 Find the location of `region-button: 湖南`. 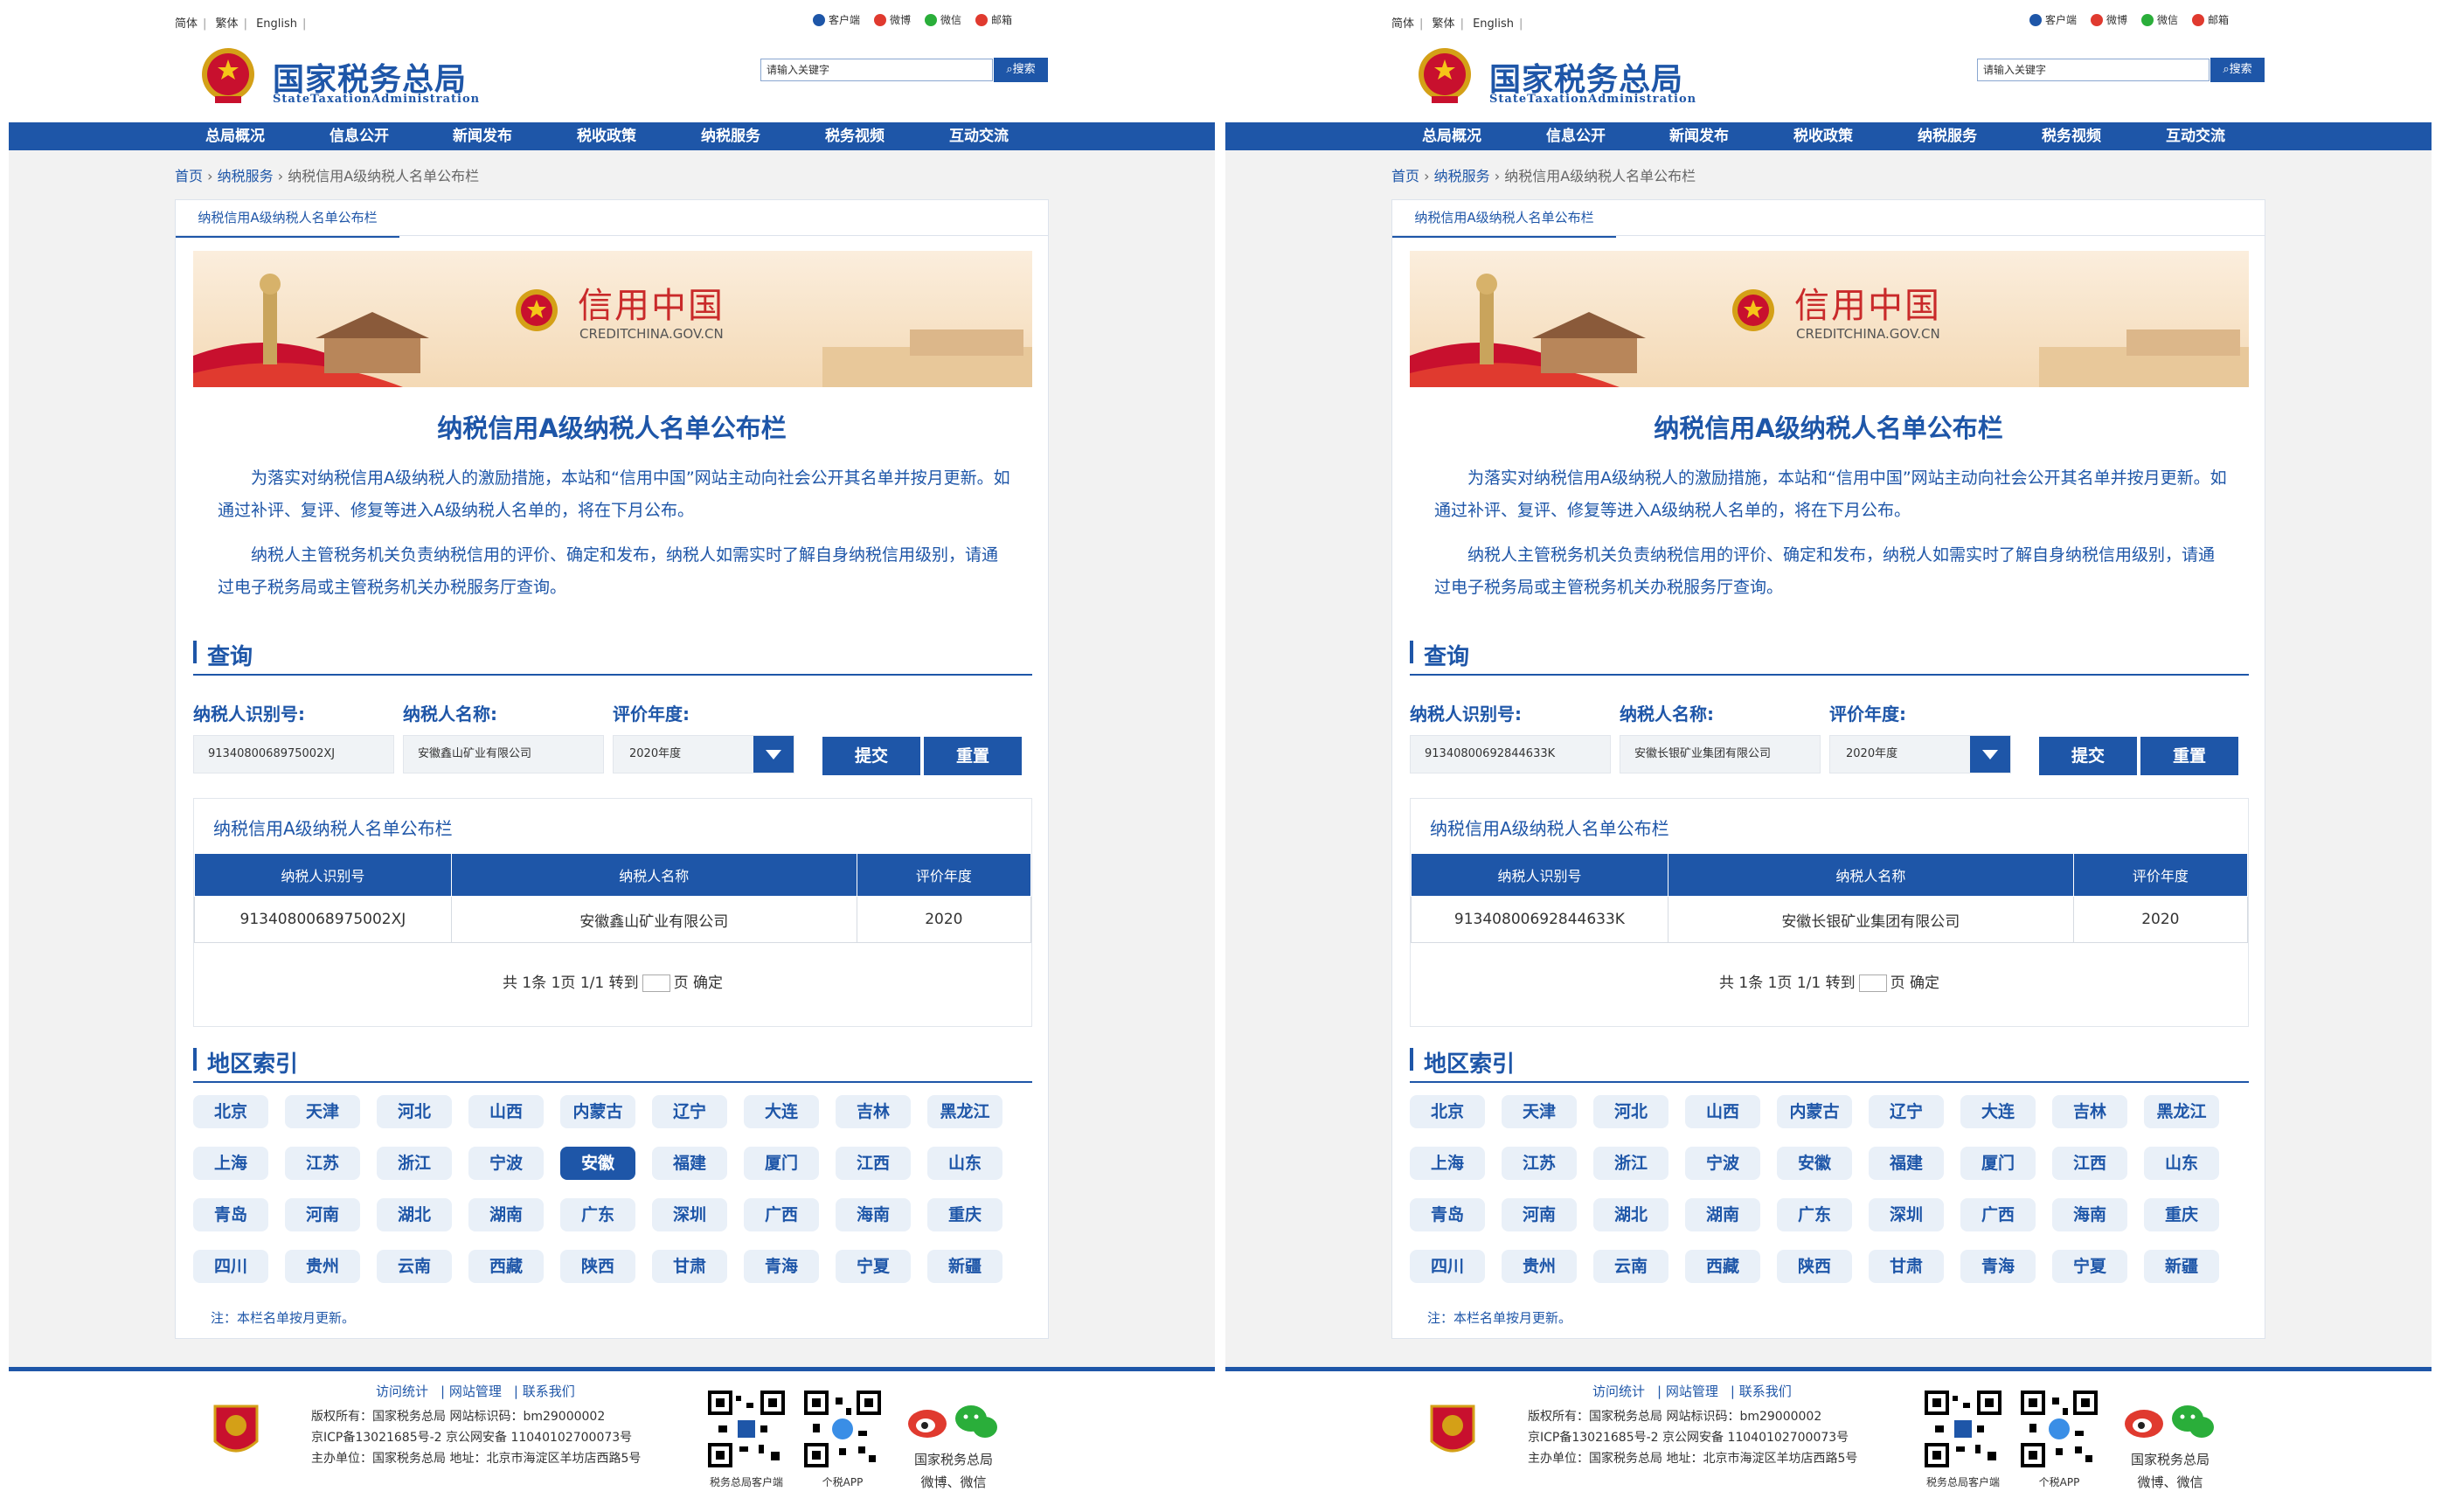

region-button: 湖南 is located at coordinates (1722, 1214).